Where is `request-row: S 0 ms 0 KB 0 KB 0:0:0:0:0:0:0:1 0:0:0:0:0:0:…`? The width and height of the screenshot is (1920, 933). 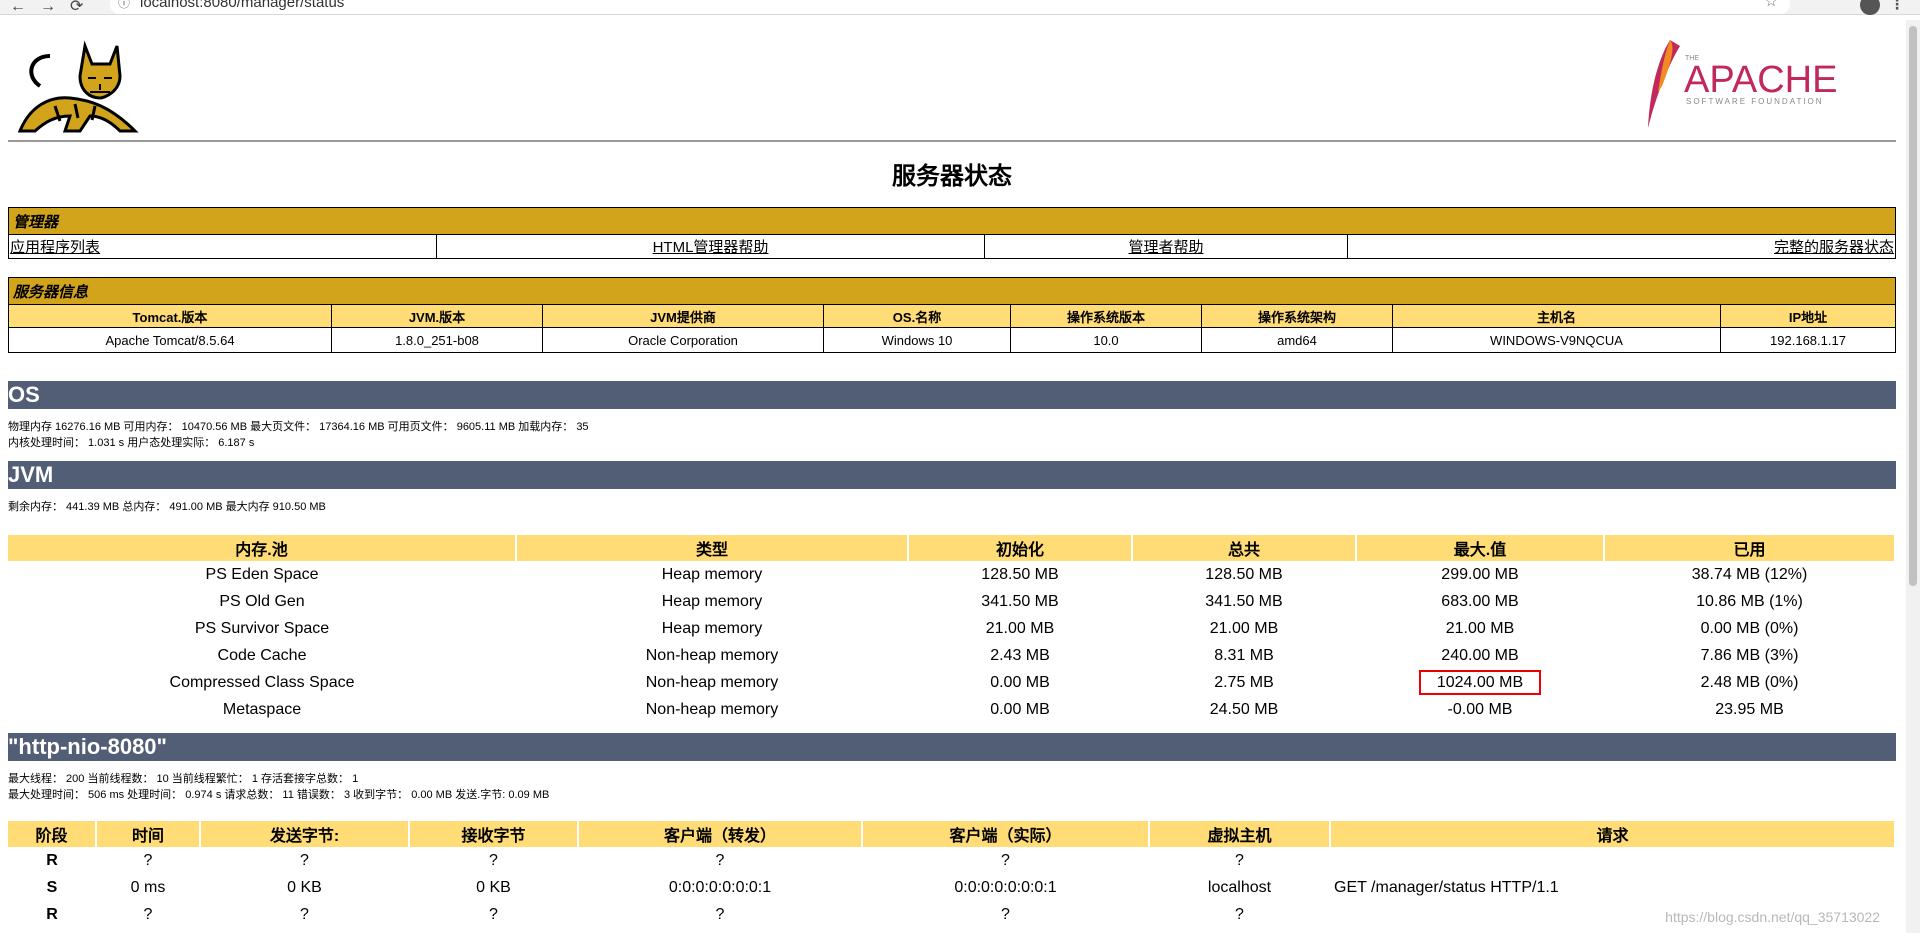
request-row: S 0 ms 0 KB 0 KB 0:0:0:0:0:0:0:1 0:0:0:0:0:0:… is located at coordinates (951, 887).